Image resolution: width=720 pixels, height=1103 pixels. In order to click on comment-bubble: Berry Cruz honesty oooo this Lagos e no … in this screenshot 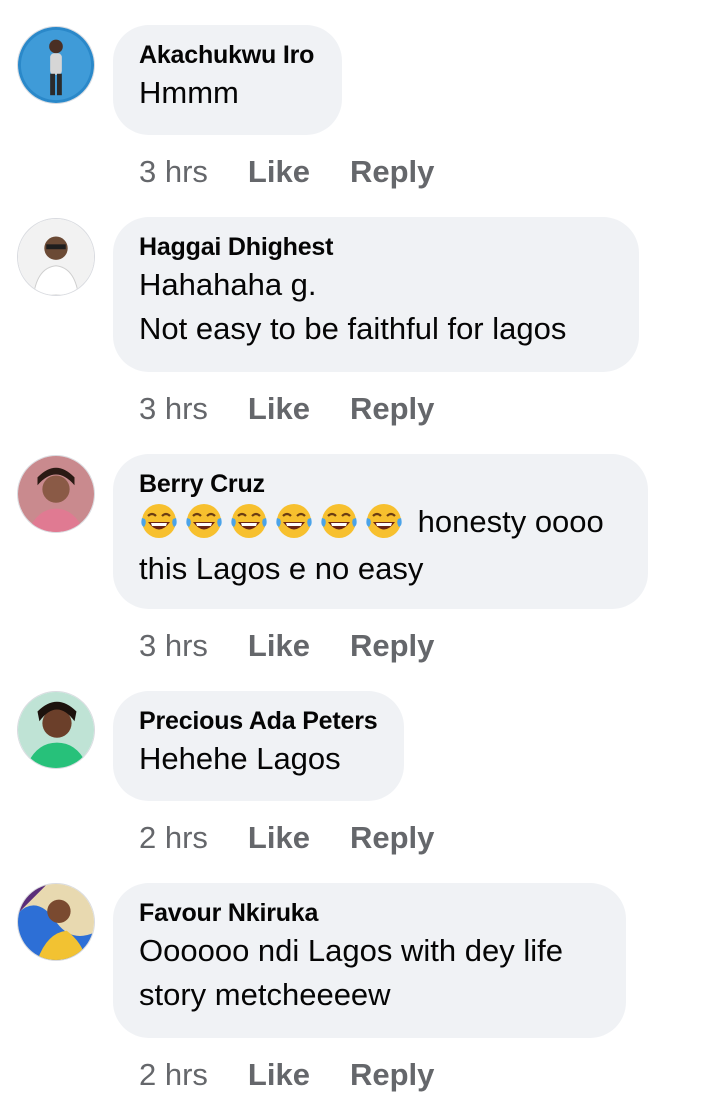, I will do `click(380, 531)`.